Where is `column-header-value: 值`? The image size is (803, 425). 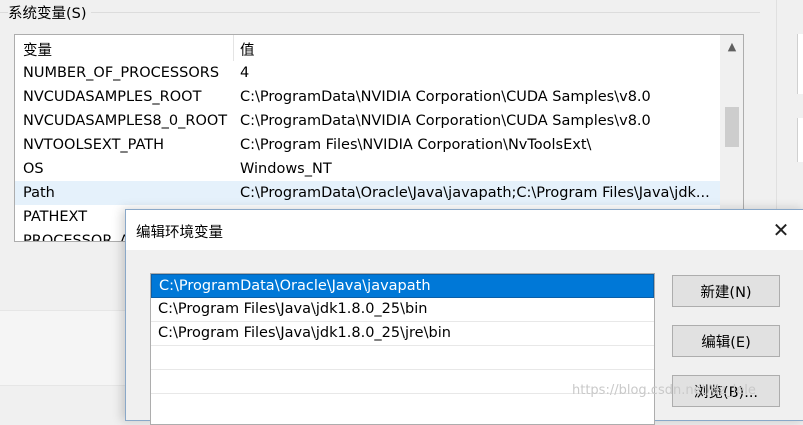
column-header-value: 值 is located at coordinates (247, 49).